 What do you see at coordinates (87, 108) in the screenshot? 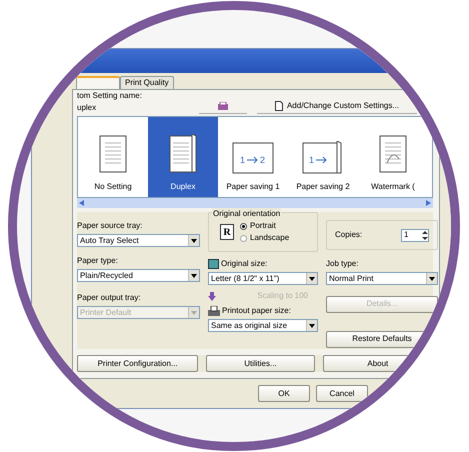
I see `setting-name-text: uplex` at bounding box center [87, 108].